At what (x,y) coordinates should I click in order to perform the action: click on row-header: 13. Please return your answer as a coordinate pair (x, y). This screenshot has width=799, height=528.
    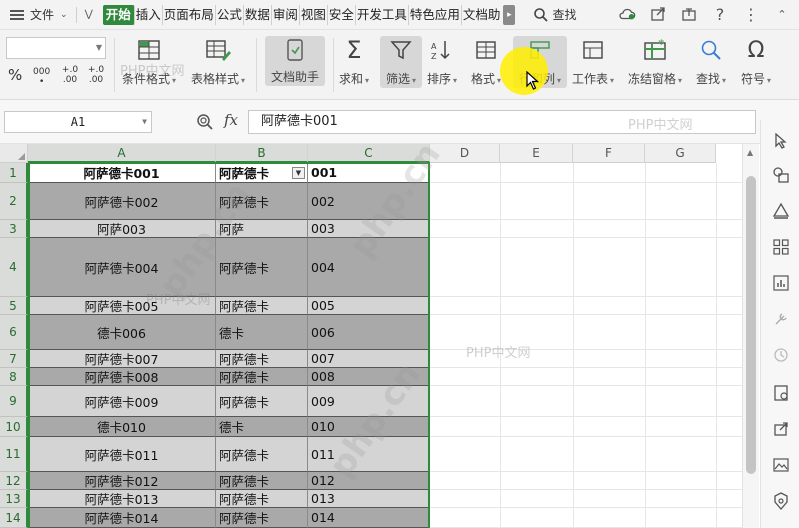
    Looking at the image, I should click on (14, 499).